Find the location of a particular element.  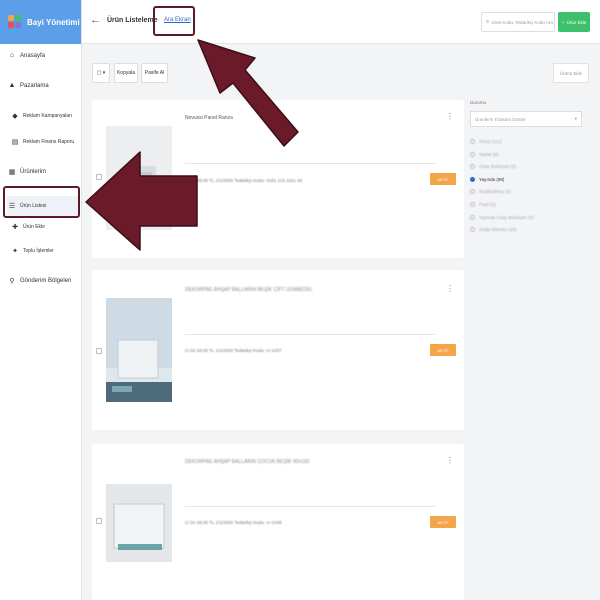

arrow-to-product-list-icon is located at coordinates (141, 201).